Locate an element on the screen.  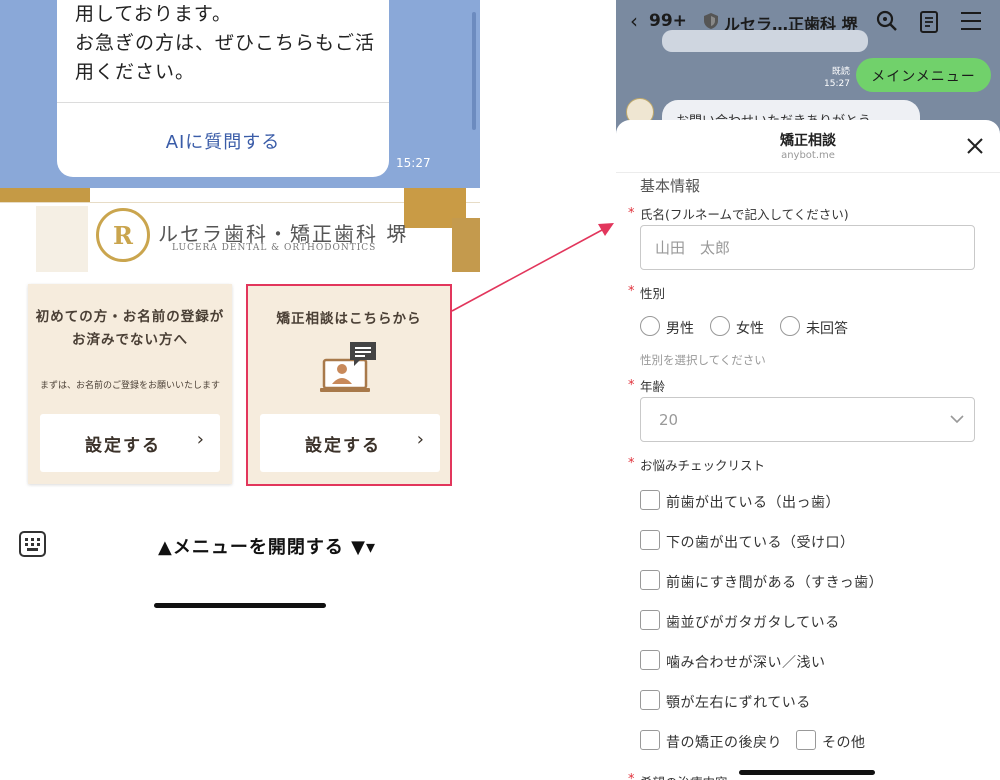
register-settings-button: 設定する › is located at coordinates (130, 443).